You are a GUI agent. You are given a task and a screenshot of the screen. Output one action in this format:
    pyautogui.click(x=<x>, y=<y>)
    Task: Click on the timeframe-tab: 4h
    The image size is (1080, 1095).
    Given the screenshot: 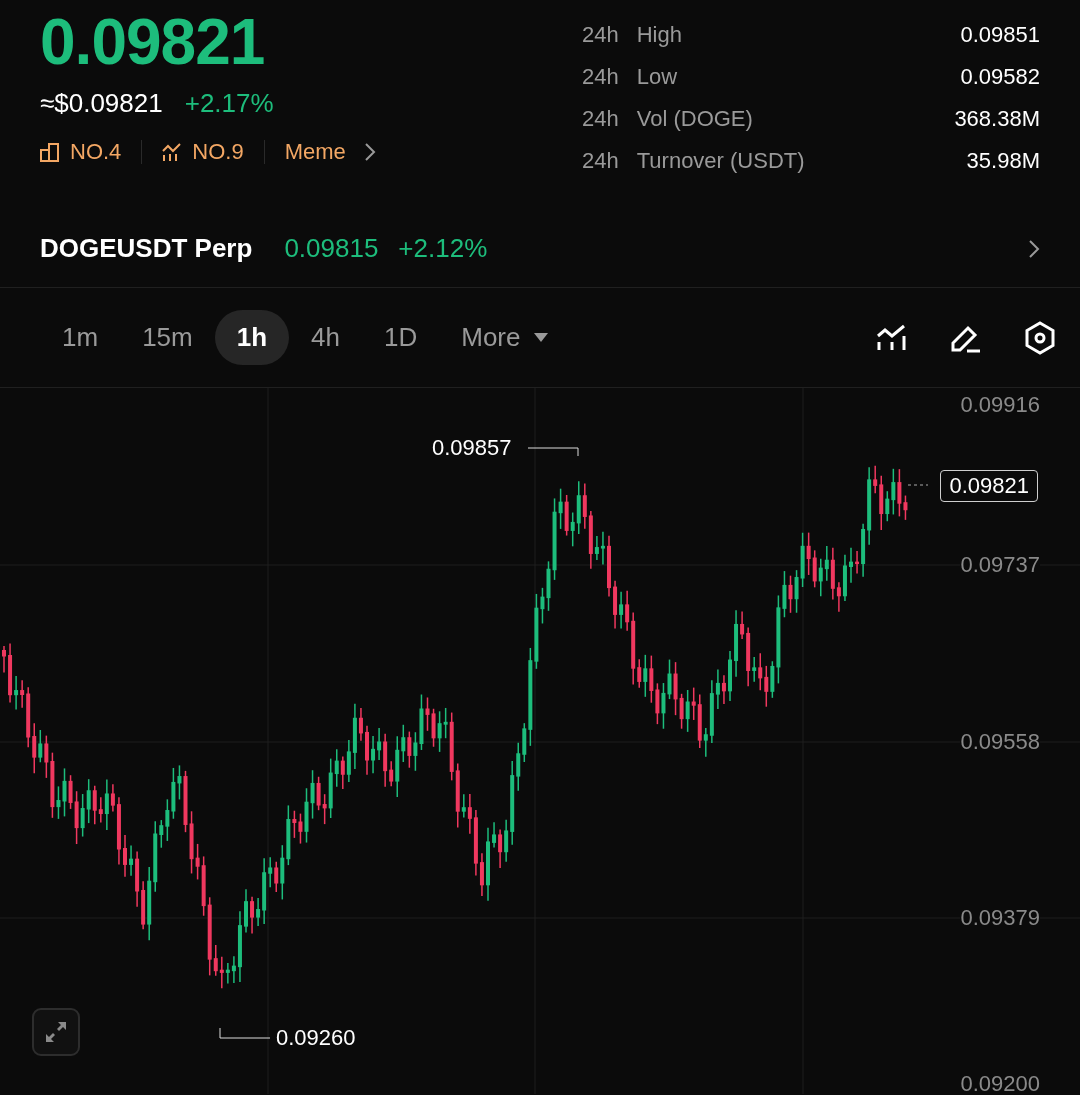 What is the action you would take?
    pyautogui.click(x=325, y=337)
    